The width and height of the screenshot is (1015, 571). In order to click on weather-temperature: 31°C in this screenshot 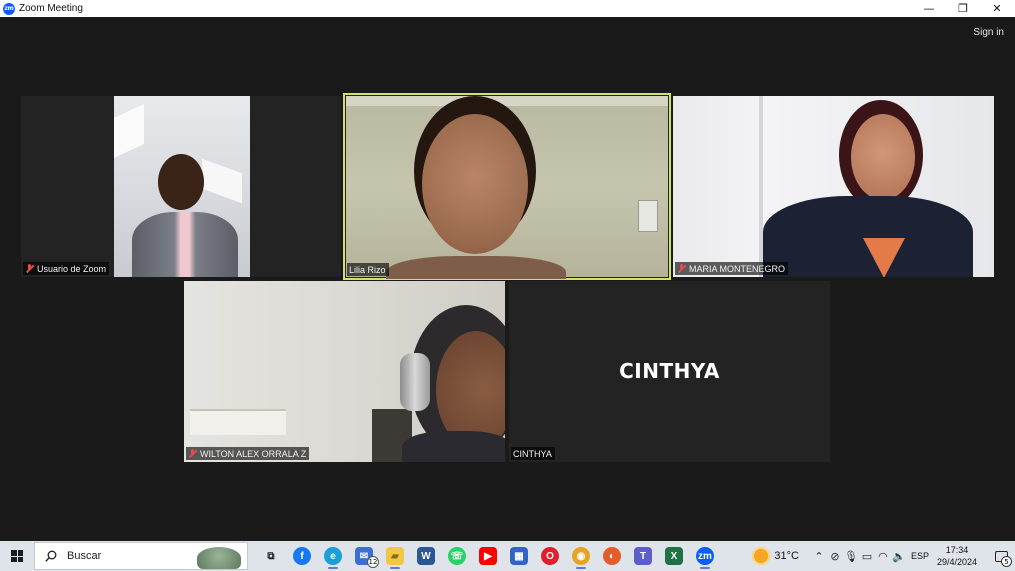, I will do `click(786, 556)`.